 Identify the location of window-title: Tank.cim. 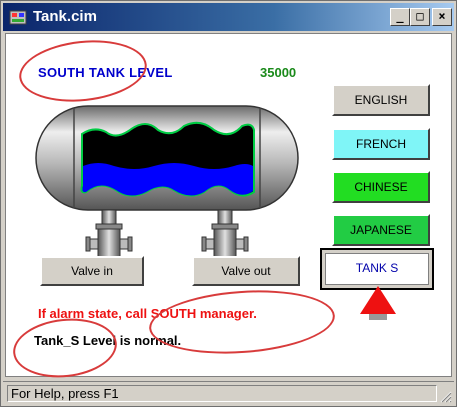
(65, 16).